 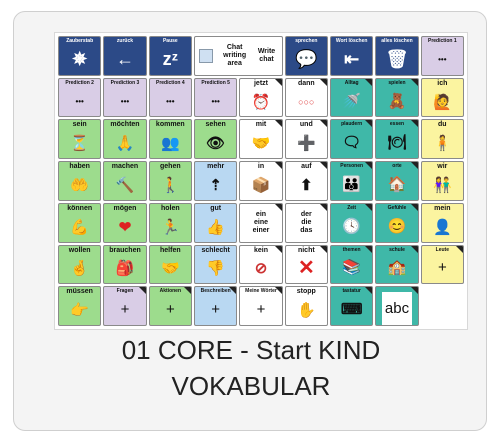 I want to click on folder-meine-woerter: Meine Wörter +, so click(x=261, y=306).